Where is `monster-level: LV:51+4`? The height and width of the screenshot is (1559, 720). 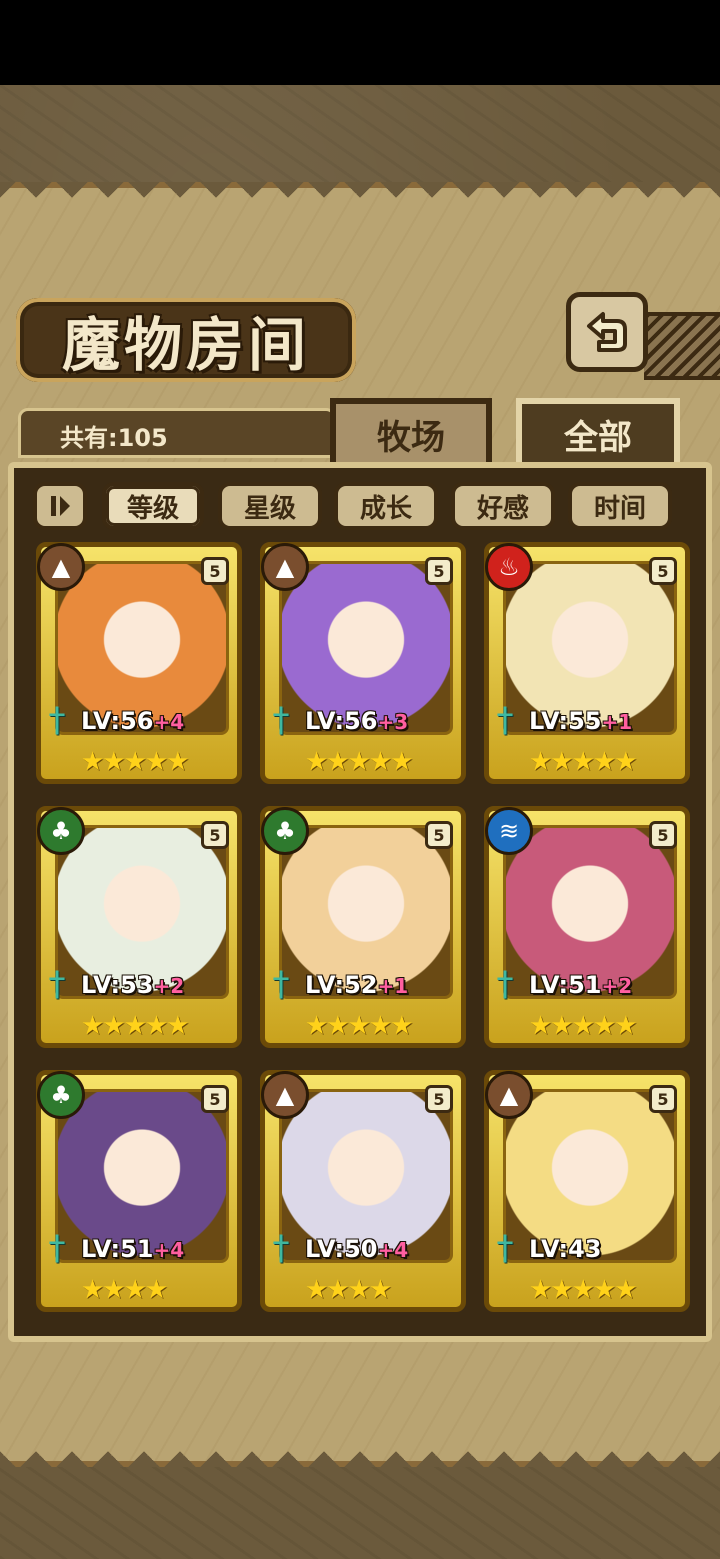
monster-level: LV:51+4 is located at coordinates (132, 1249).